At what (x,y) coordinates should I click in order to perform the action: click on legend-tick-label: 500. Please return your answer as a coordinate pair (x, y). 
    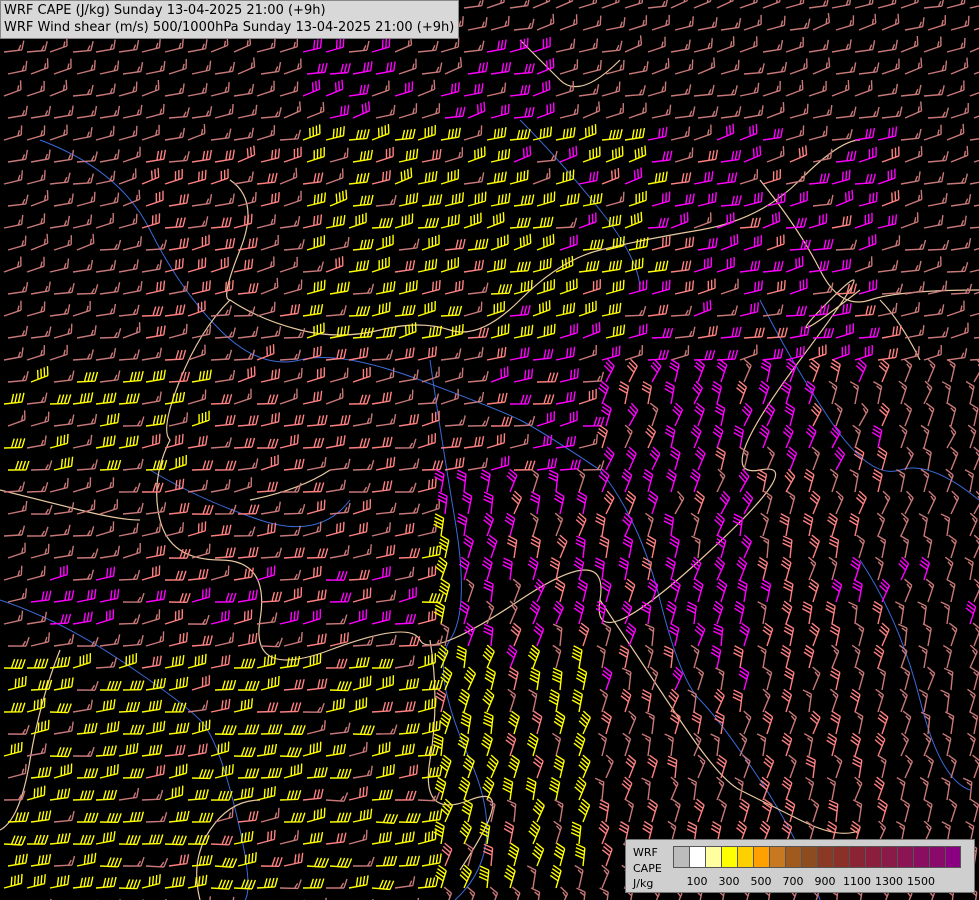
    Looking at the image, I should click on (761, 881).